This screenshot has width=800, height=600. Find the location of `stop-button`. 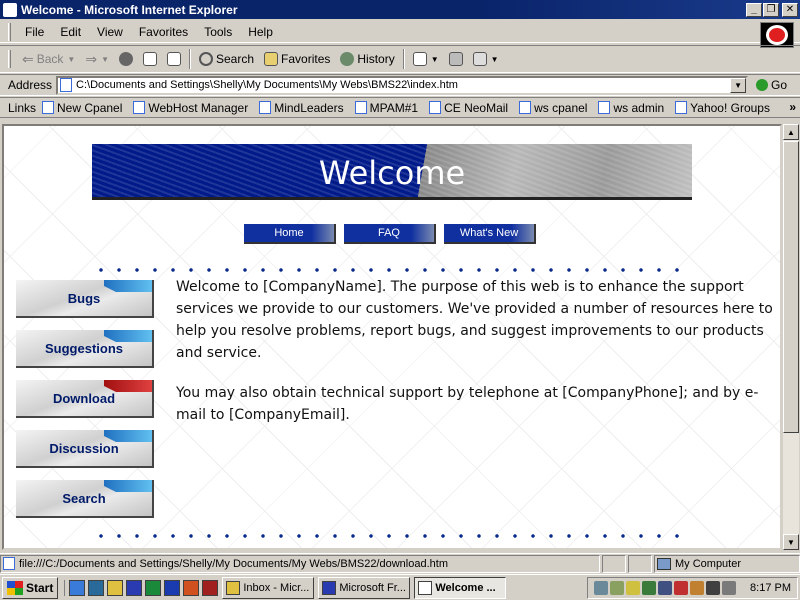

stop-button is located at coordinates (126, 59).